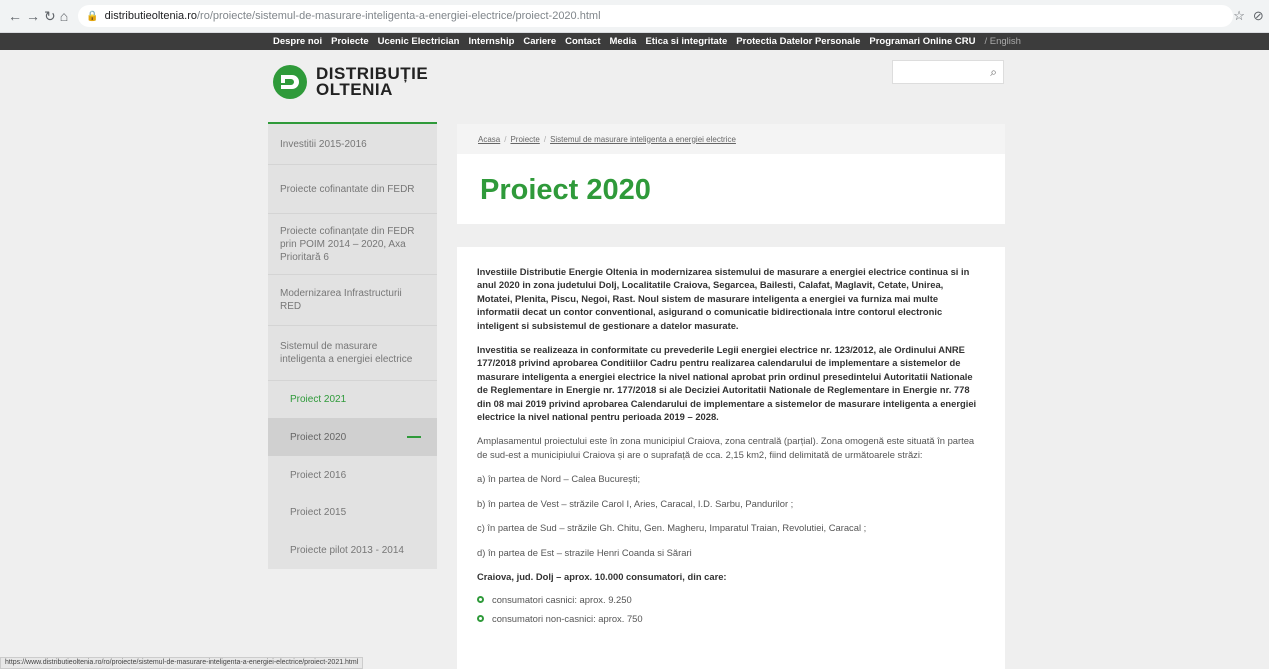  What do you see at coordinates (582, 41) in the screenshot?
I see `nav-contact: Contact` at bounding box center [582, 41].